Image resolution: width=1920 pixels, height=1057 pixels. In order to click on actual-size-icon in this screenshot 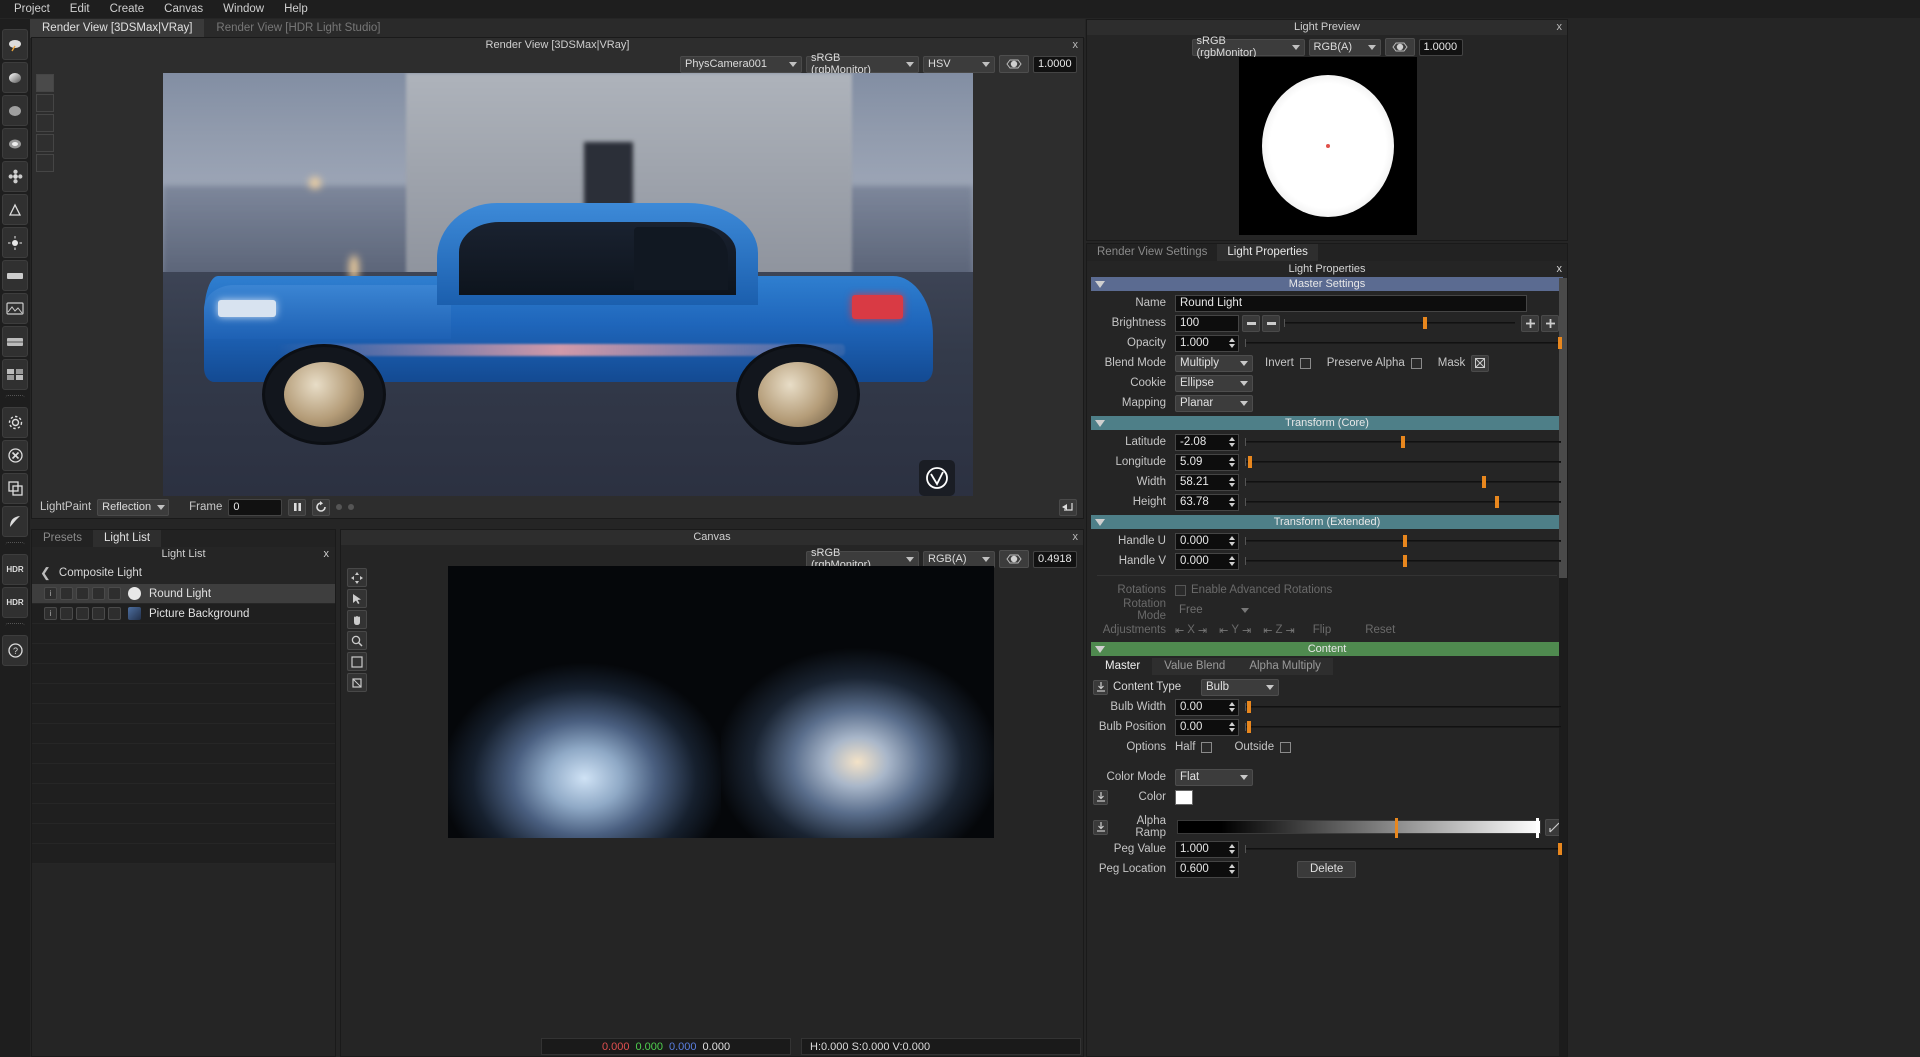, I will do `click(357, 682)`.